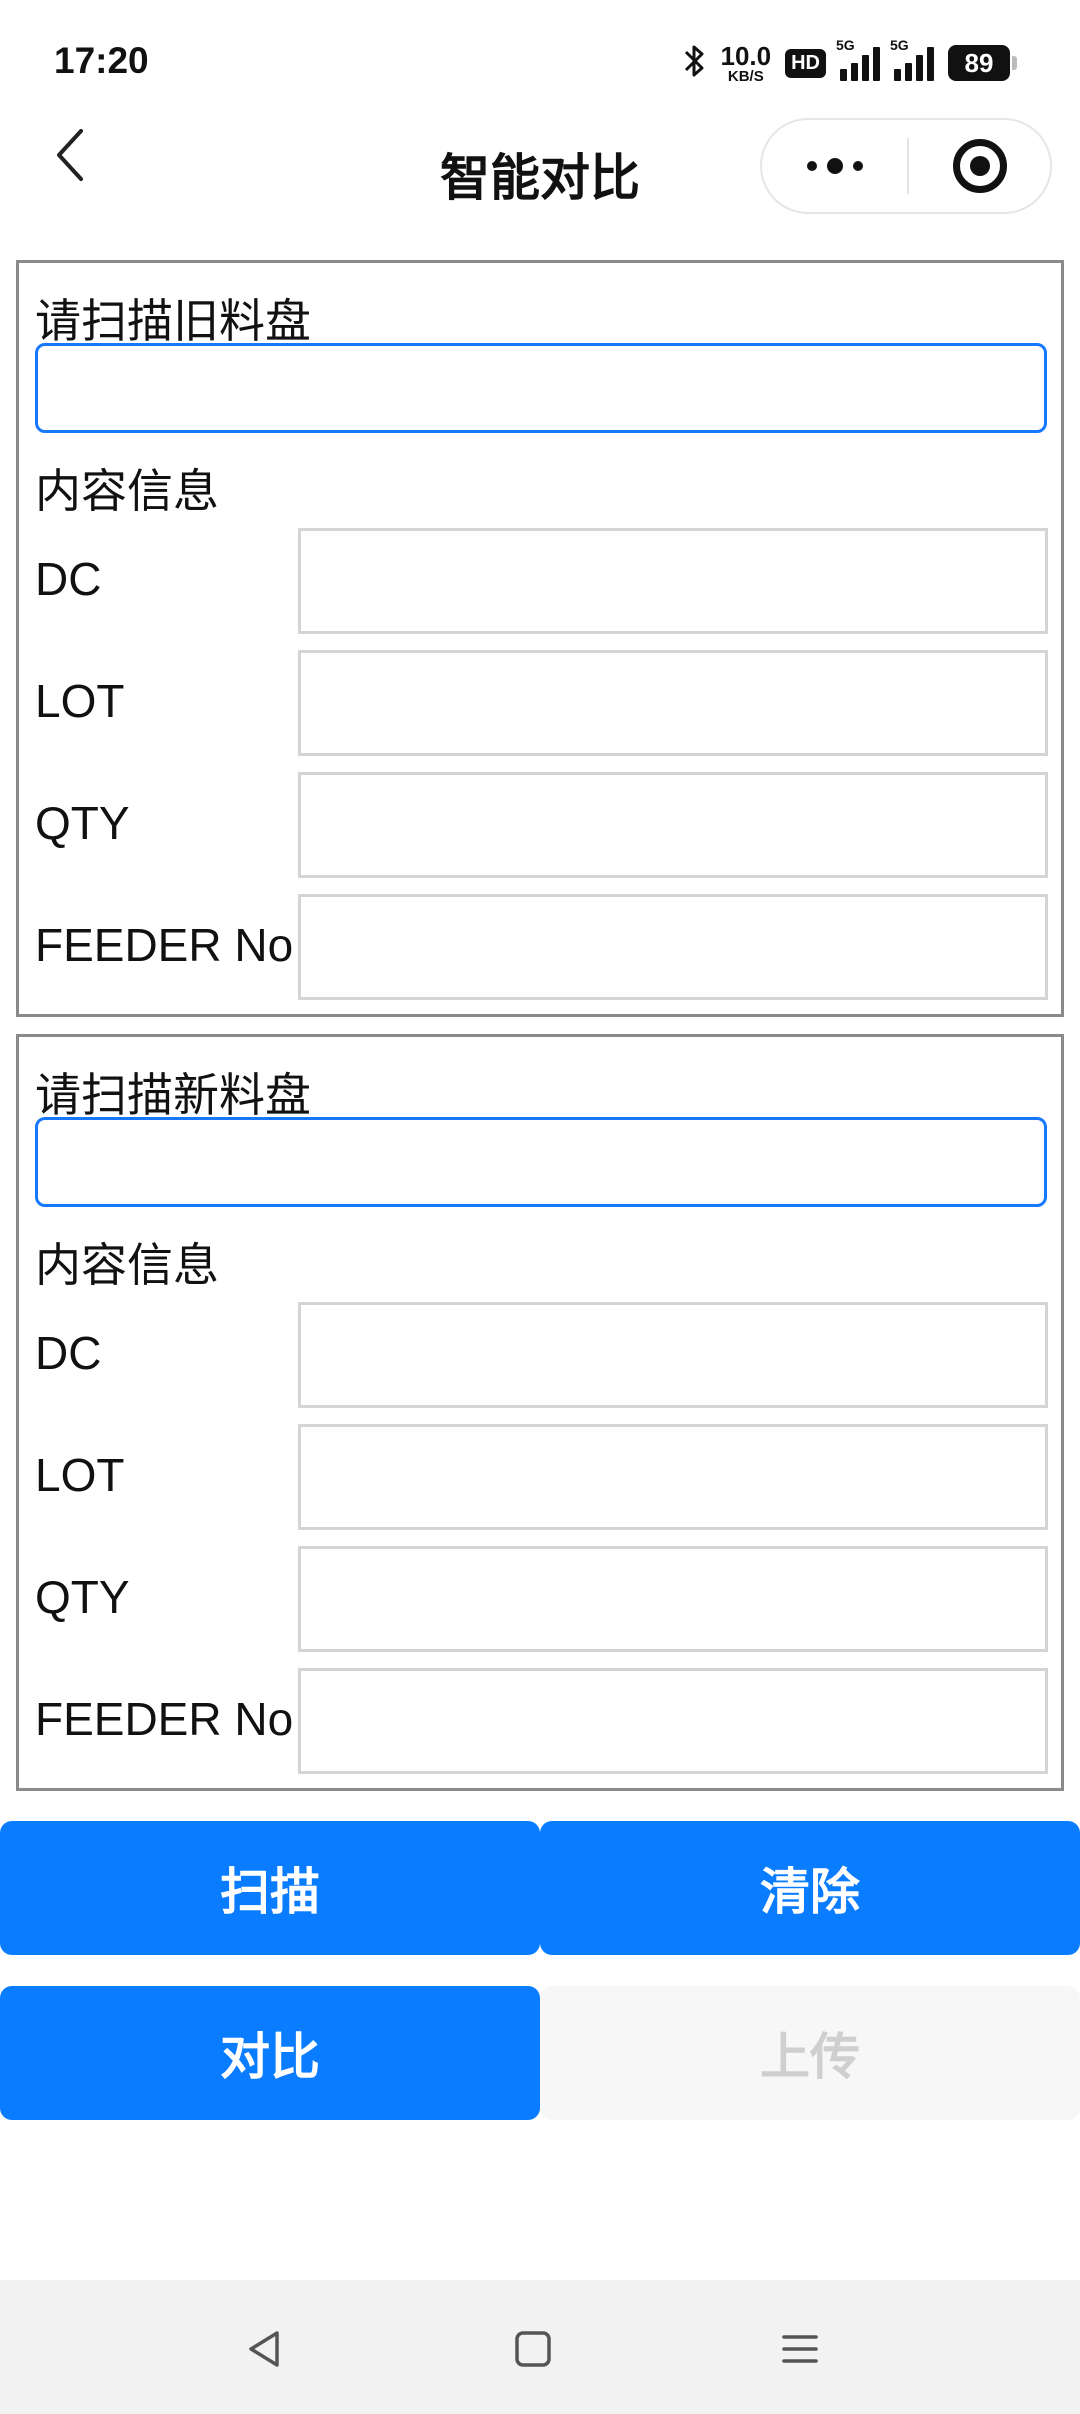  What do you see at coordinates (270, 2053) in the screenshot?
I see `compare-button: 对比` at bounding box center [270, 2053].